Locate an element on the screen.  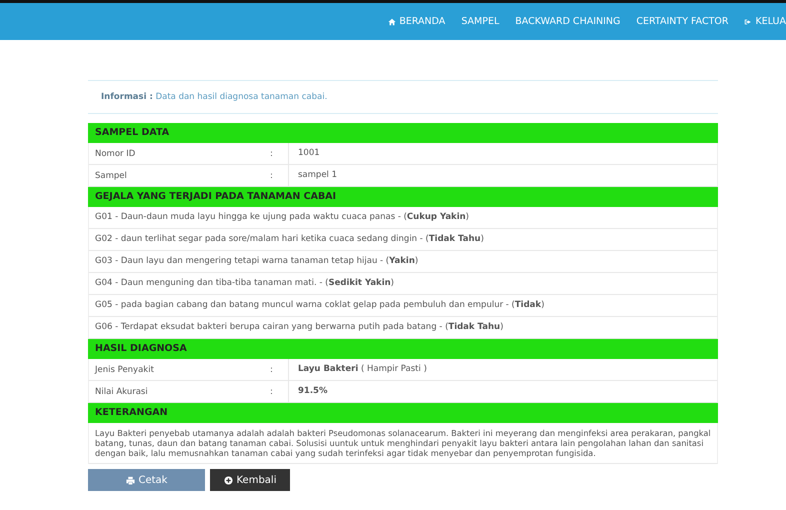
home-icon is located at coordinates (392, 22).